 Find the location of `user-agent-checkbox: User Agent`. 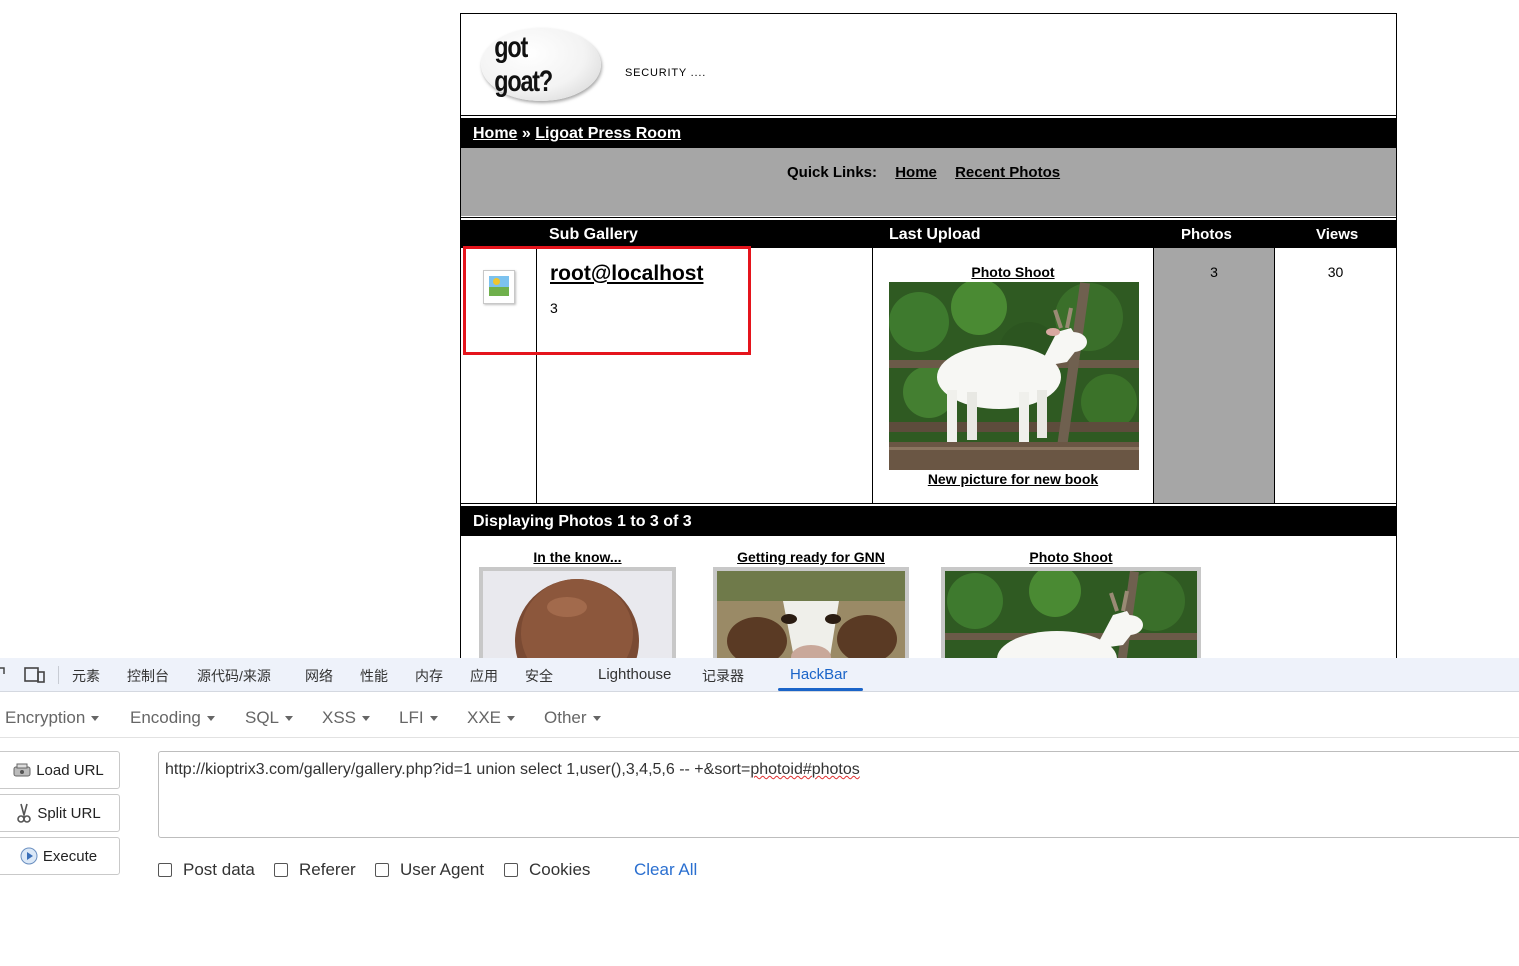

user-agent-checkbox: User Agent is located at coordinates (429, 870).